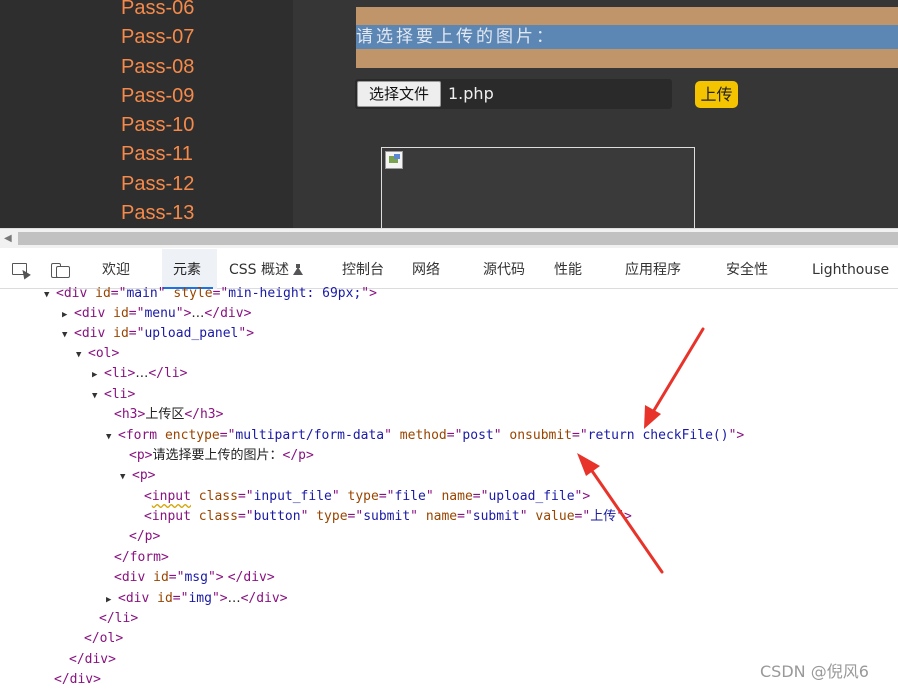 The image size is (898, 690). I want to click on scrollbar-thumb, so click(458, 238).